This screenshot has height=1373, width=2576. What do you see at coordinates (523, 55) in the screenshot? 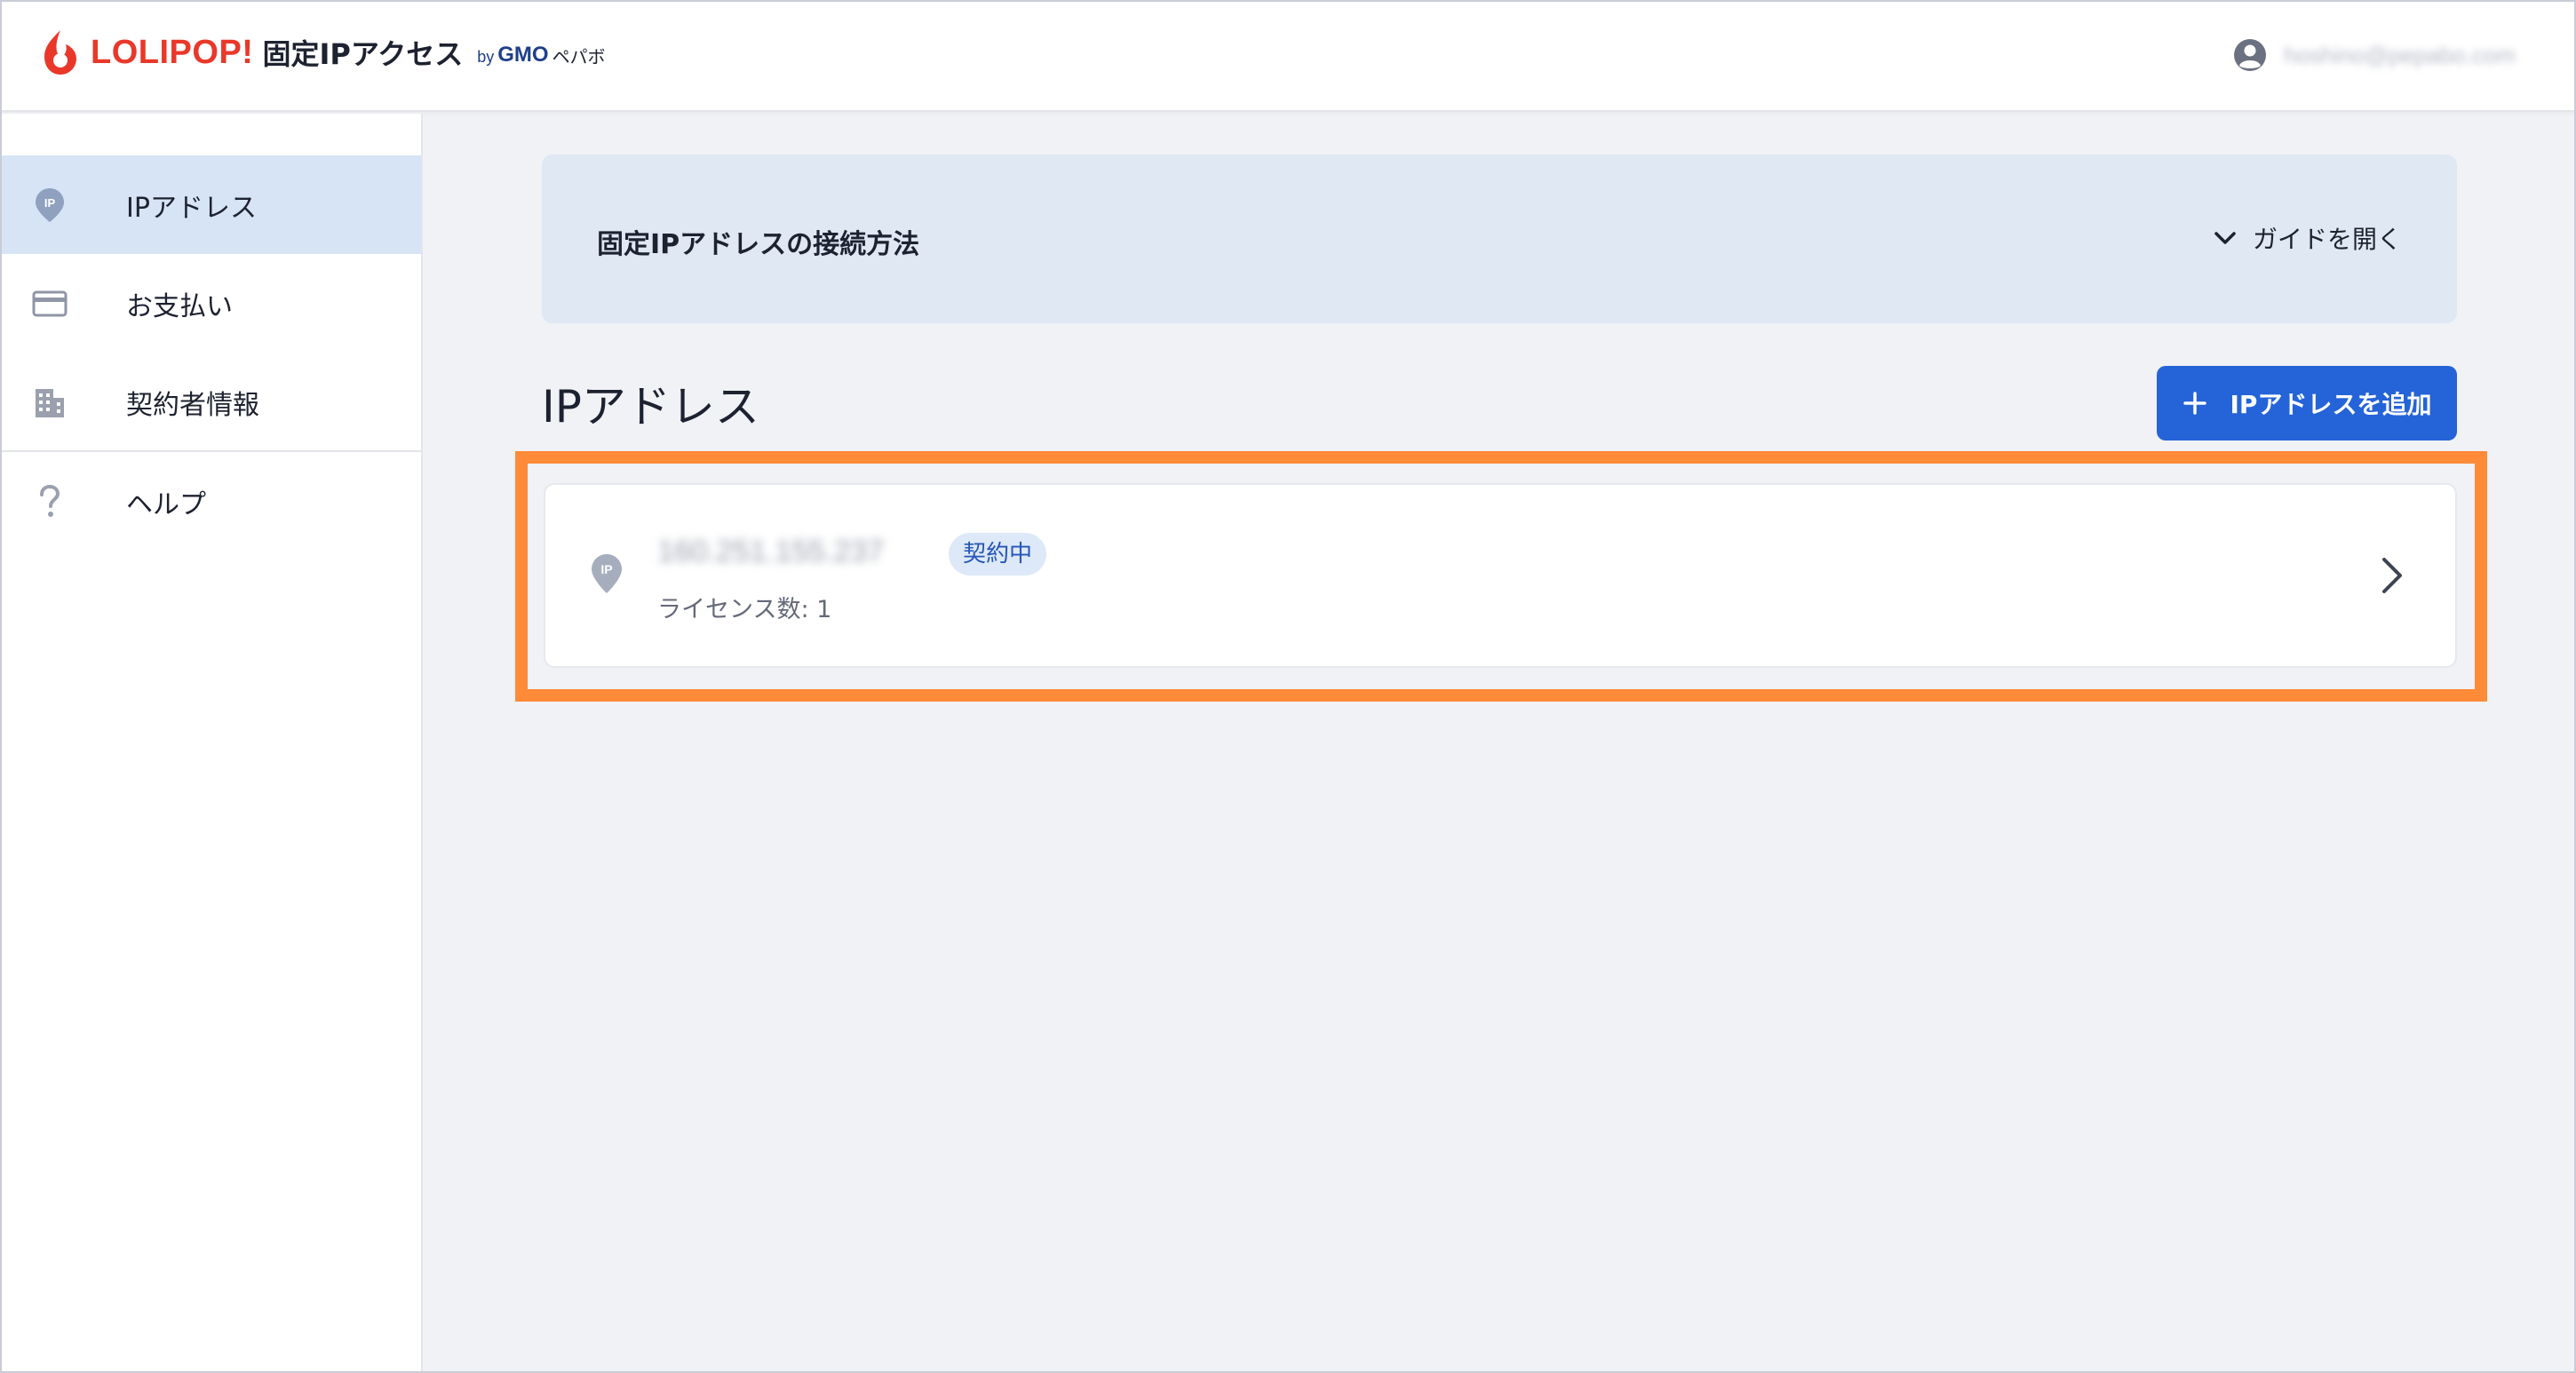
I see `logo-gmo: GMO` at bounding box center [523, 55].